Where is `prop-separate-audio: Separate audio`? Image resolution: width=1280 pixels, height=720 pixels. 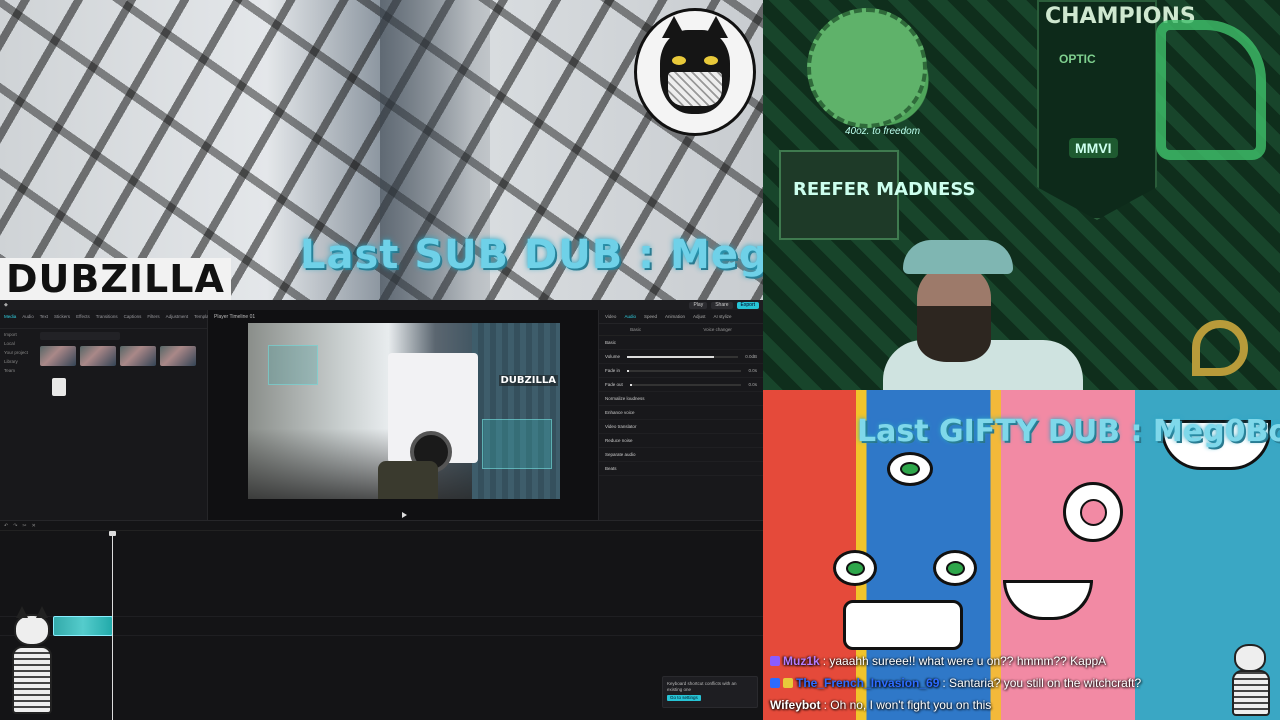 prop-separate-audio: Separate audio is located at coordinates (681, 455).